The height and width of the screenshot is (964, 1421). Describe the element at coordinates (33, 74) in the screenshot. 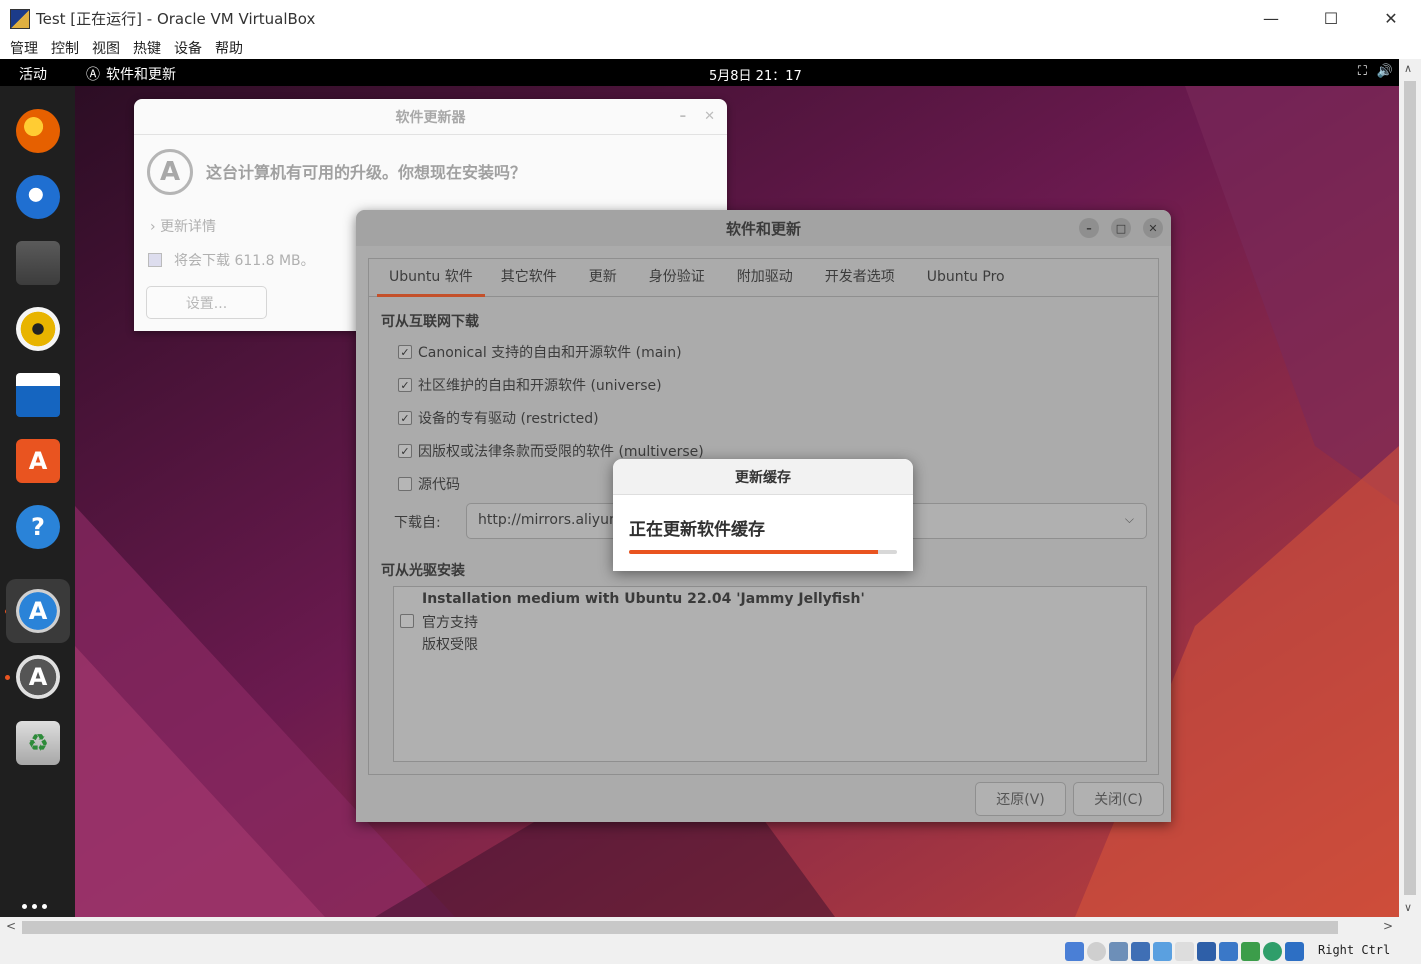

I see `activities-button: 活动` at that location.